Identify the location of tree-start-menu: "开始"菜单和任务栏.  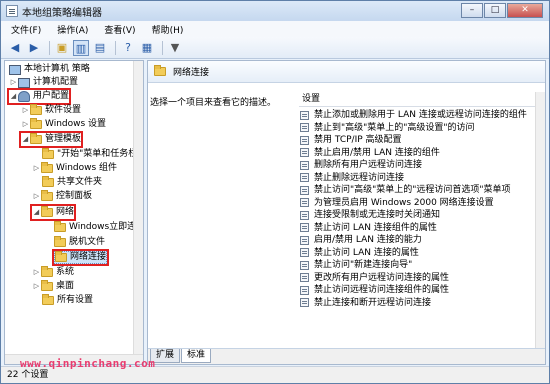
(89, 154).